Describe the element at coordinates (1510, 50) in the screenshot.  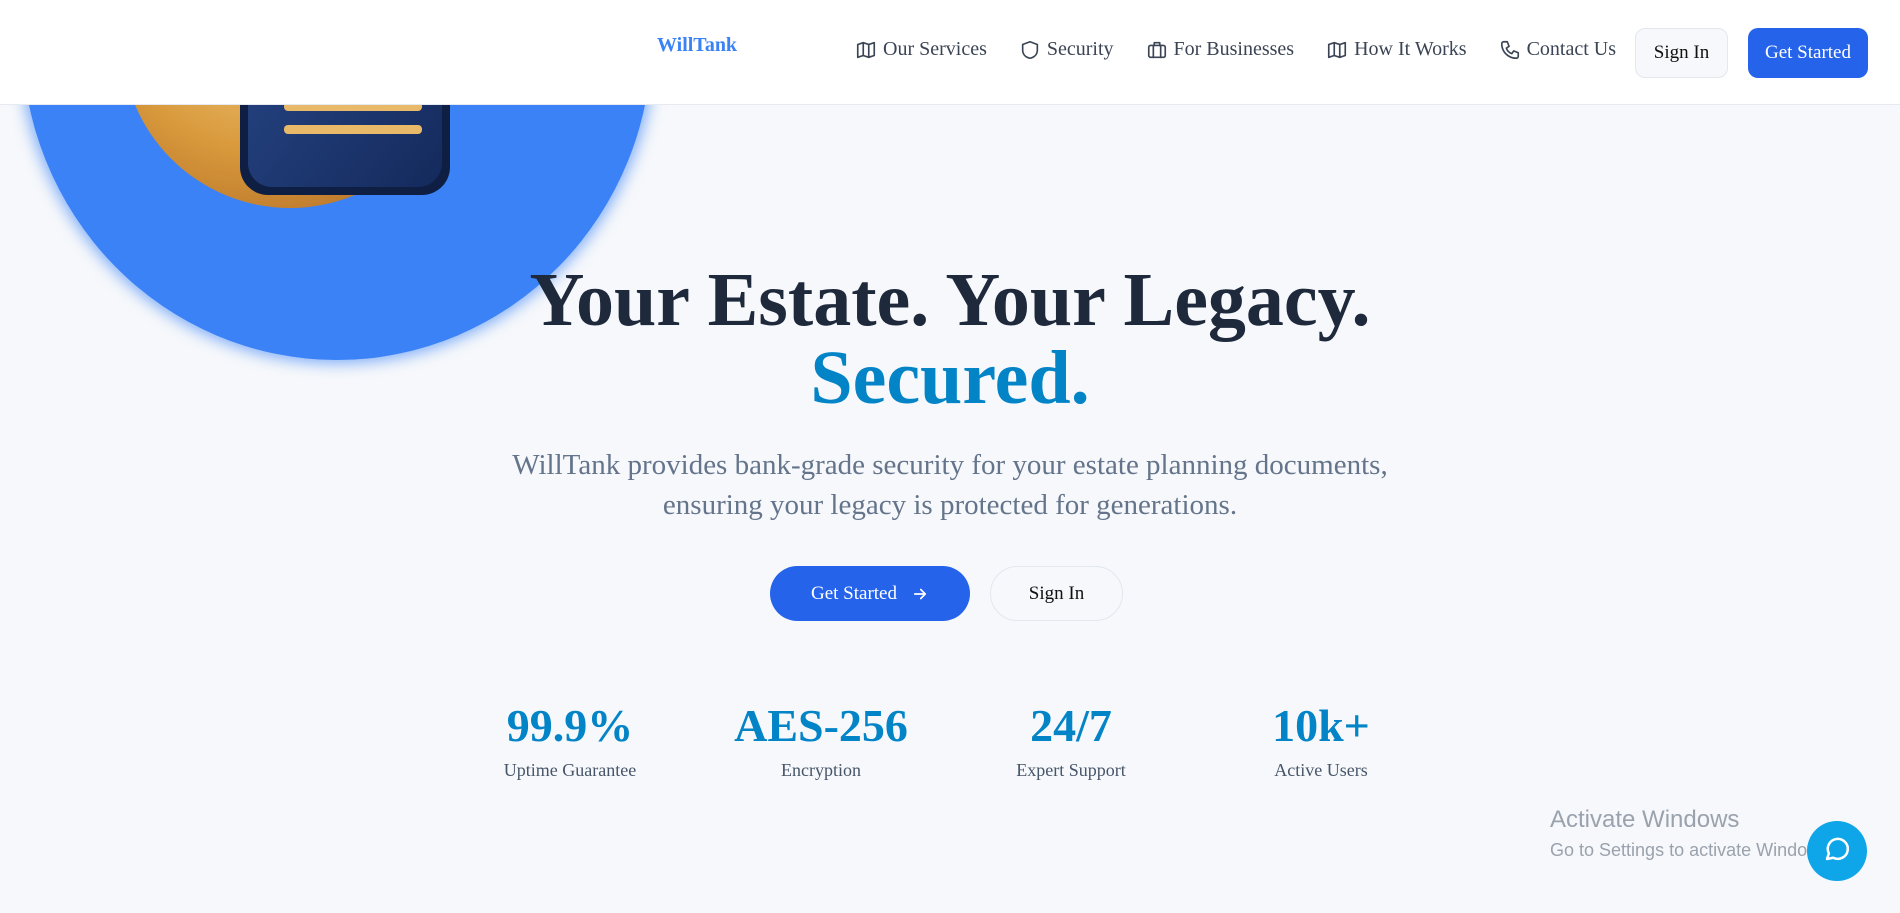
I see `phone-icon` at that location.